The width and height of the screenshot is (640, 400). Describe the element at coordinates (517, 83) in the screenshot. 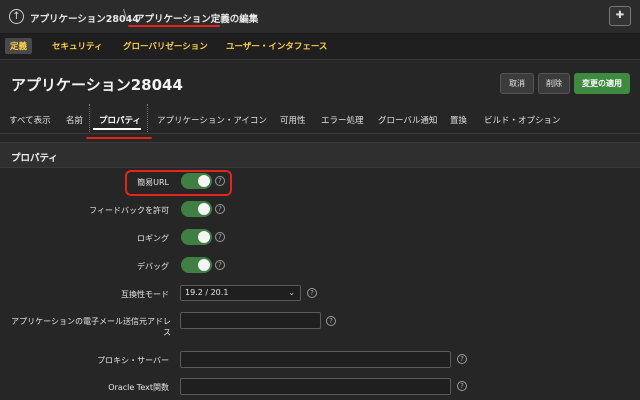

I see `cancel-button: 取消` at that location.